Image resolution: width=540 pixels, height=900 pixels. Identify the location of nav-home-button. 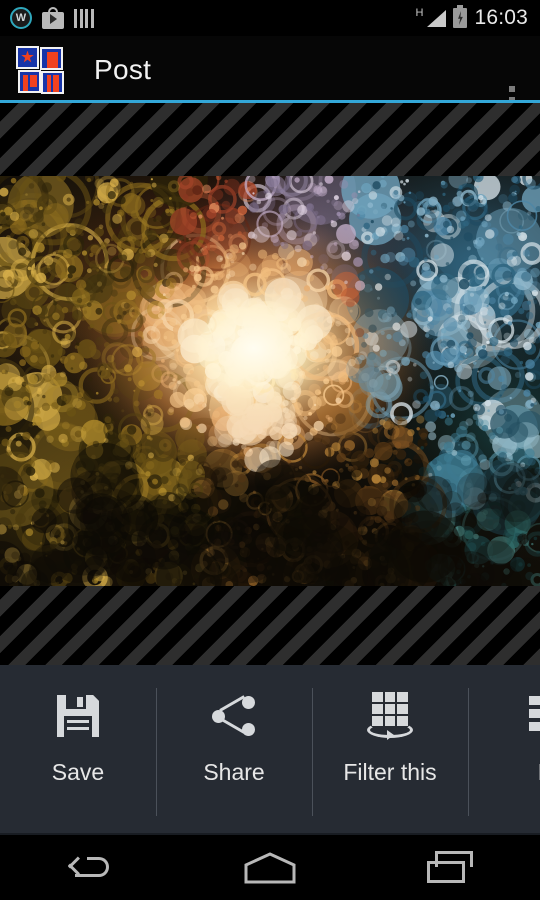
(270, 866).